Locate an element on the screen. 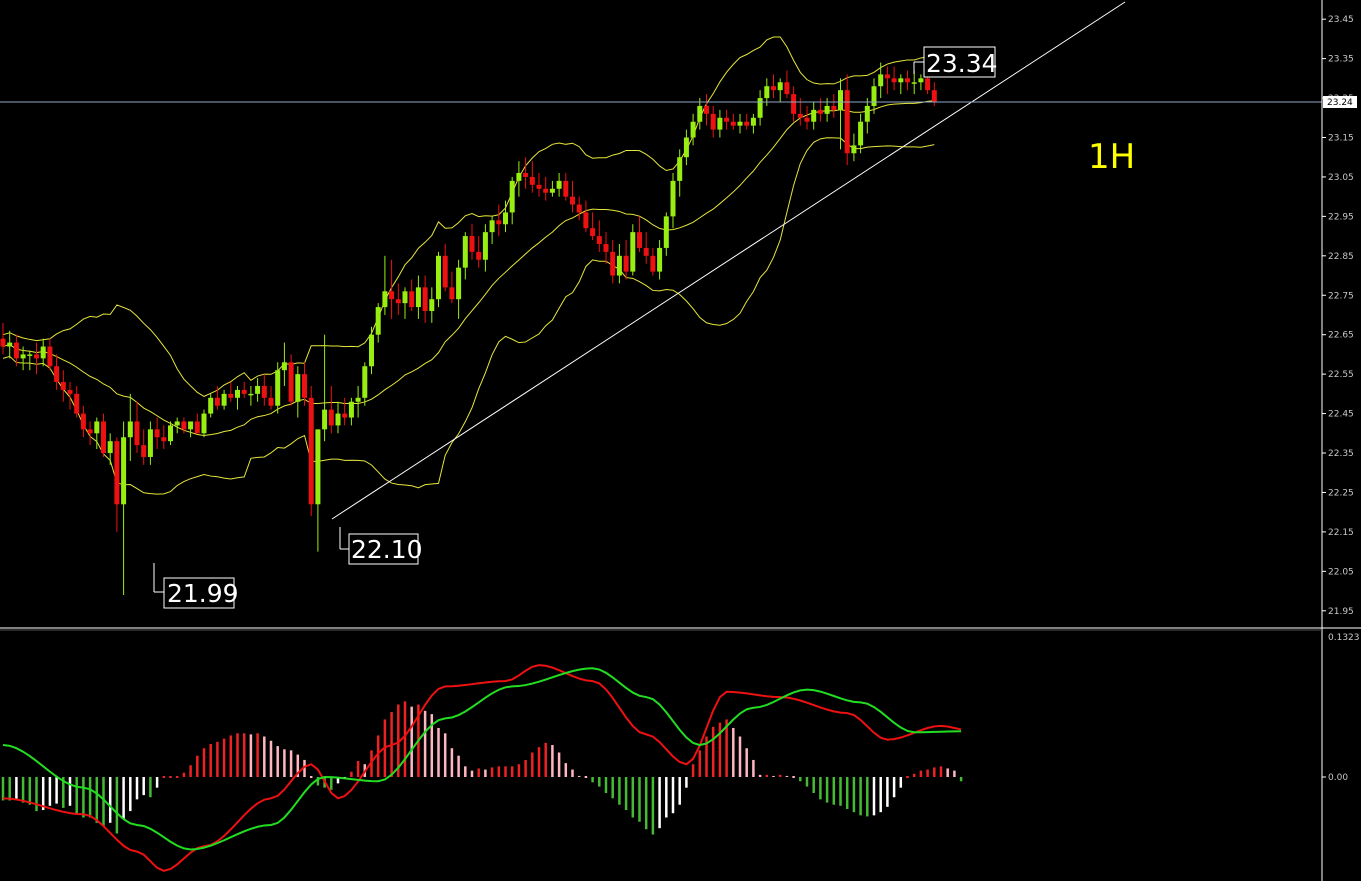 Image resolution: width=1361 pixels, height=881 pixels. price-tick-label: 23.35 is located at coordinates (1341, 60).